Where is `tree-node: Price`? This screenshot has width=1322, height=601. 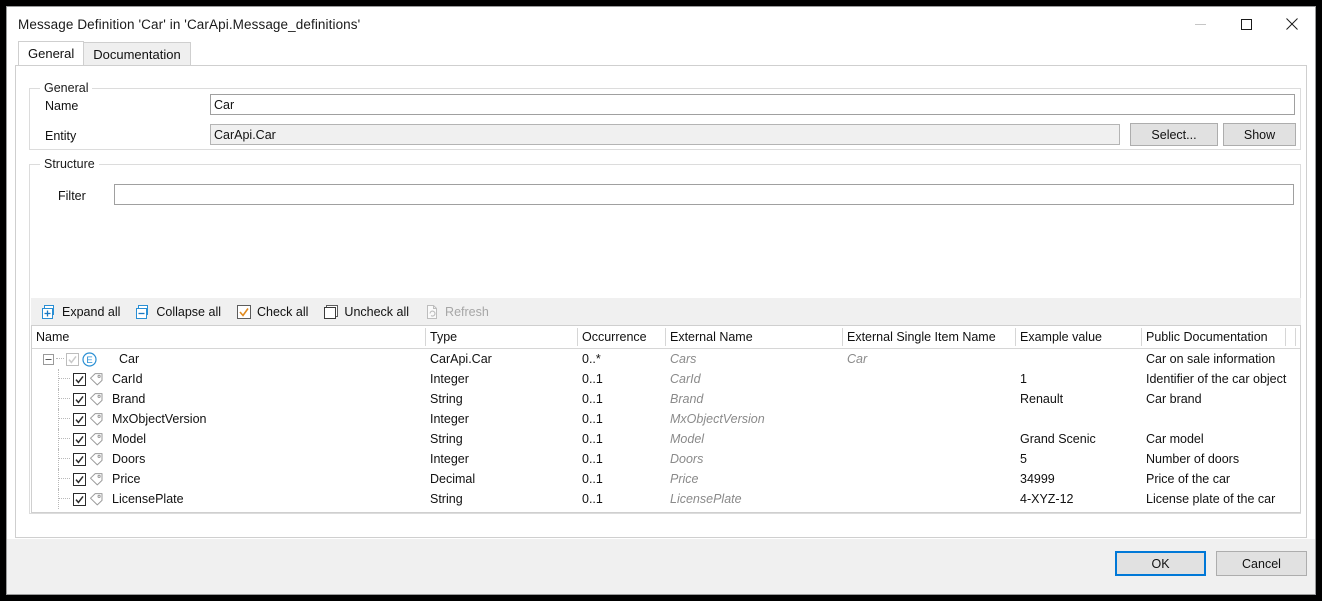 tree-node: Price is located at coordinates (99, 479).